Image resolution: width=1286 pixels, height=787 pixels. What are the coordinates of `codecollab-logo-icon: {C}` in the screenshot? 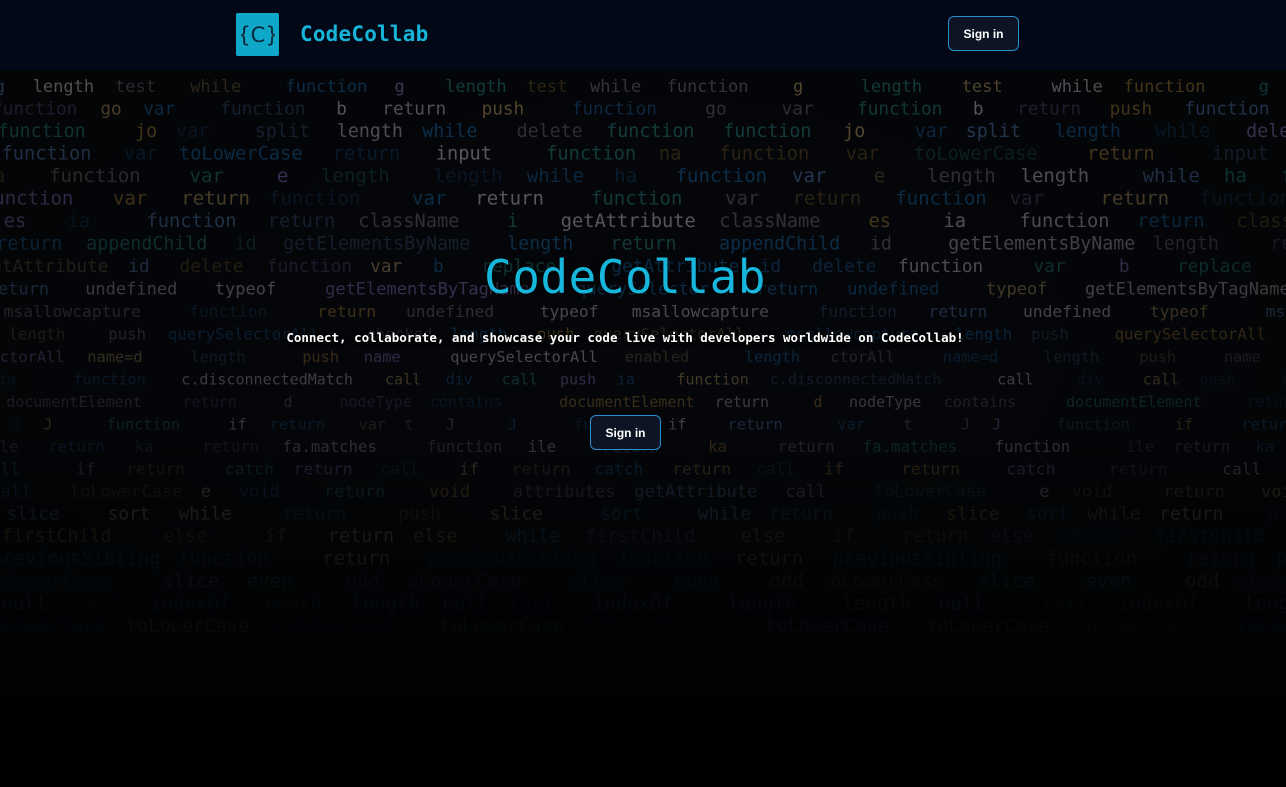 It's located at (257, 34).